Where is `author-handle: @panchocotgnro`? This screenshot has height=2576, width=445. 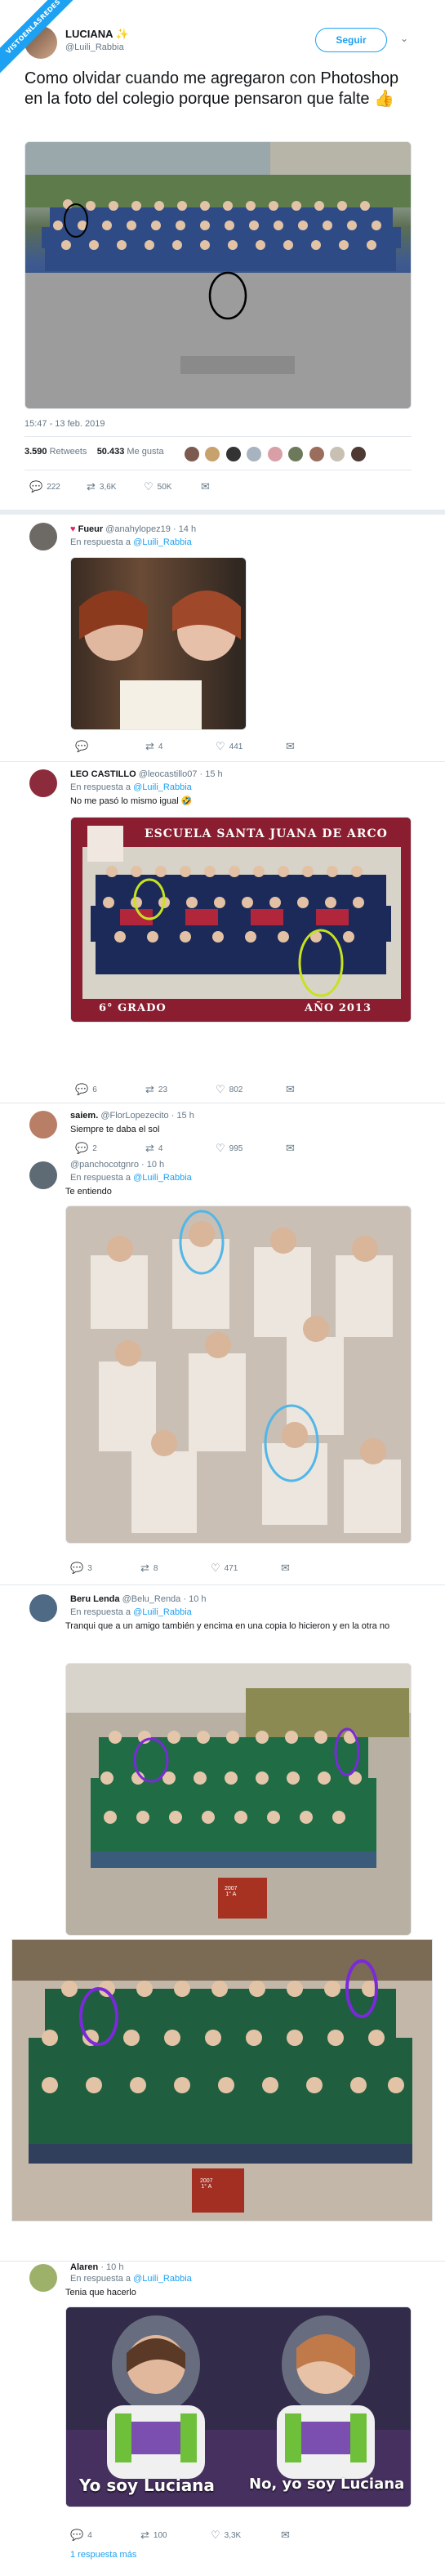
author-handle: @panchocotgnro is located at coordinates (105, 1165).